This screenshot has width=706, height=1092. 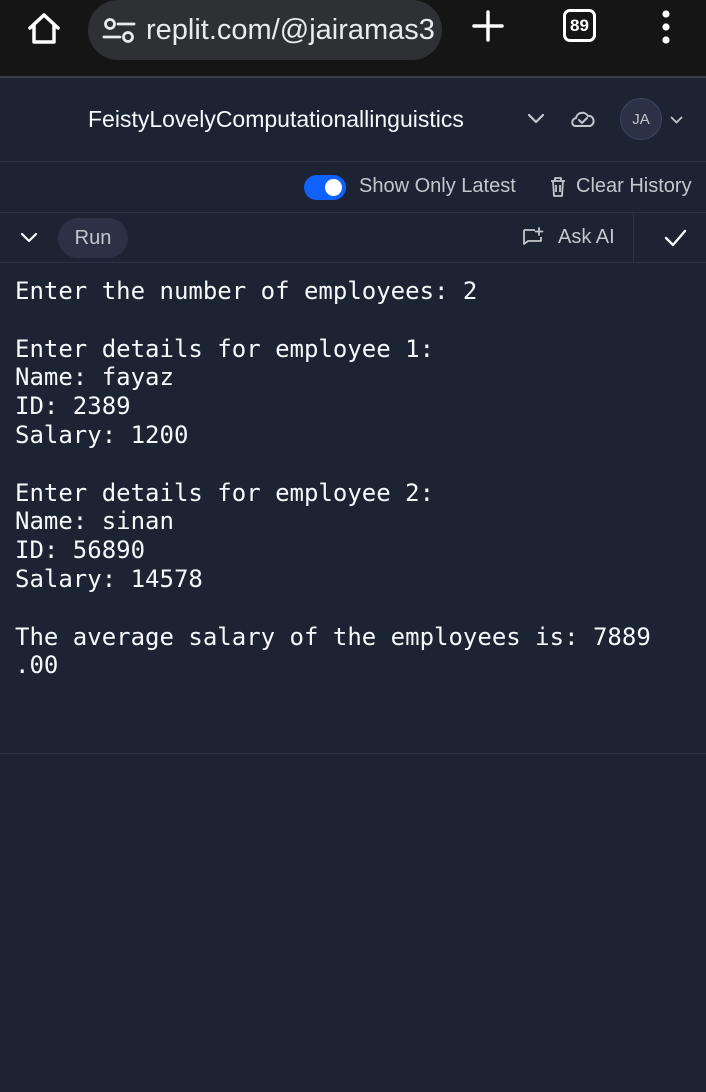 I want to click on console-line: Salary: 1200, so click(x=102, y=434).